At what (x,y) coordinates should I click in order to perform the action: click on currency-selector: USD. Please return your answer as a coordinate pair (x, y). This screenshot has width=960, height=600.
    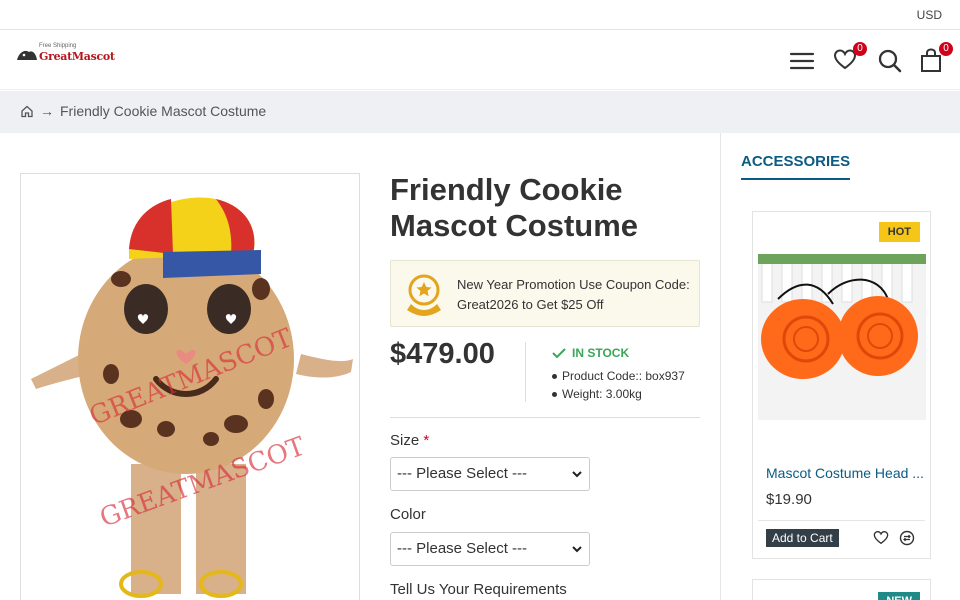
    Looking at the image, I should click on (929, 15).